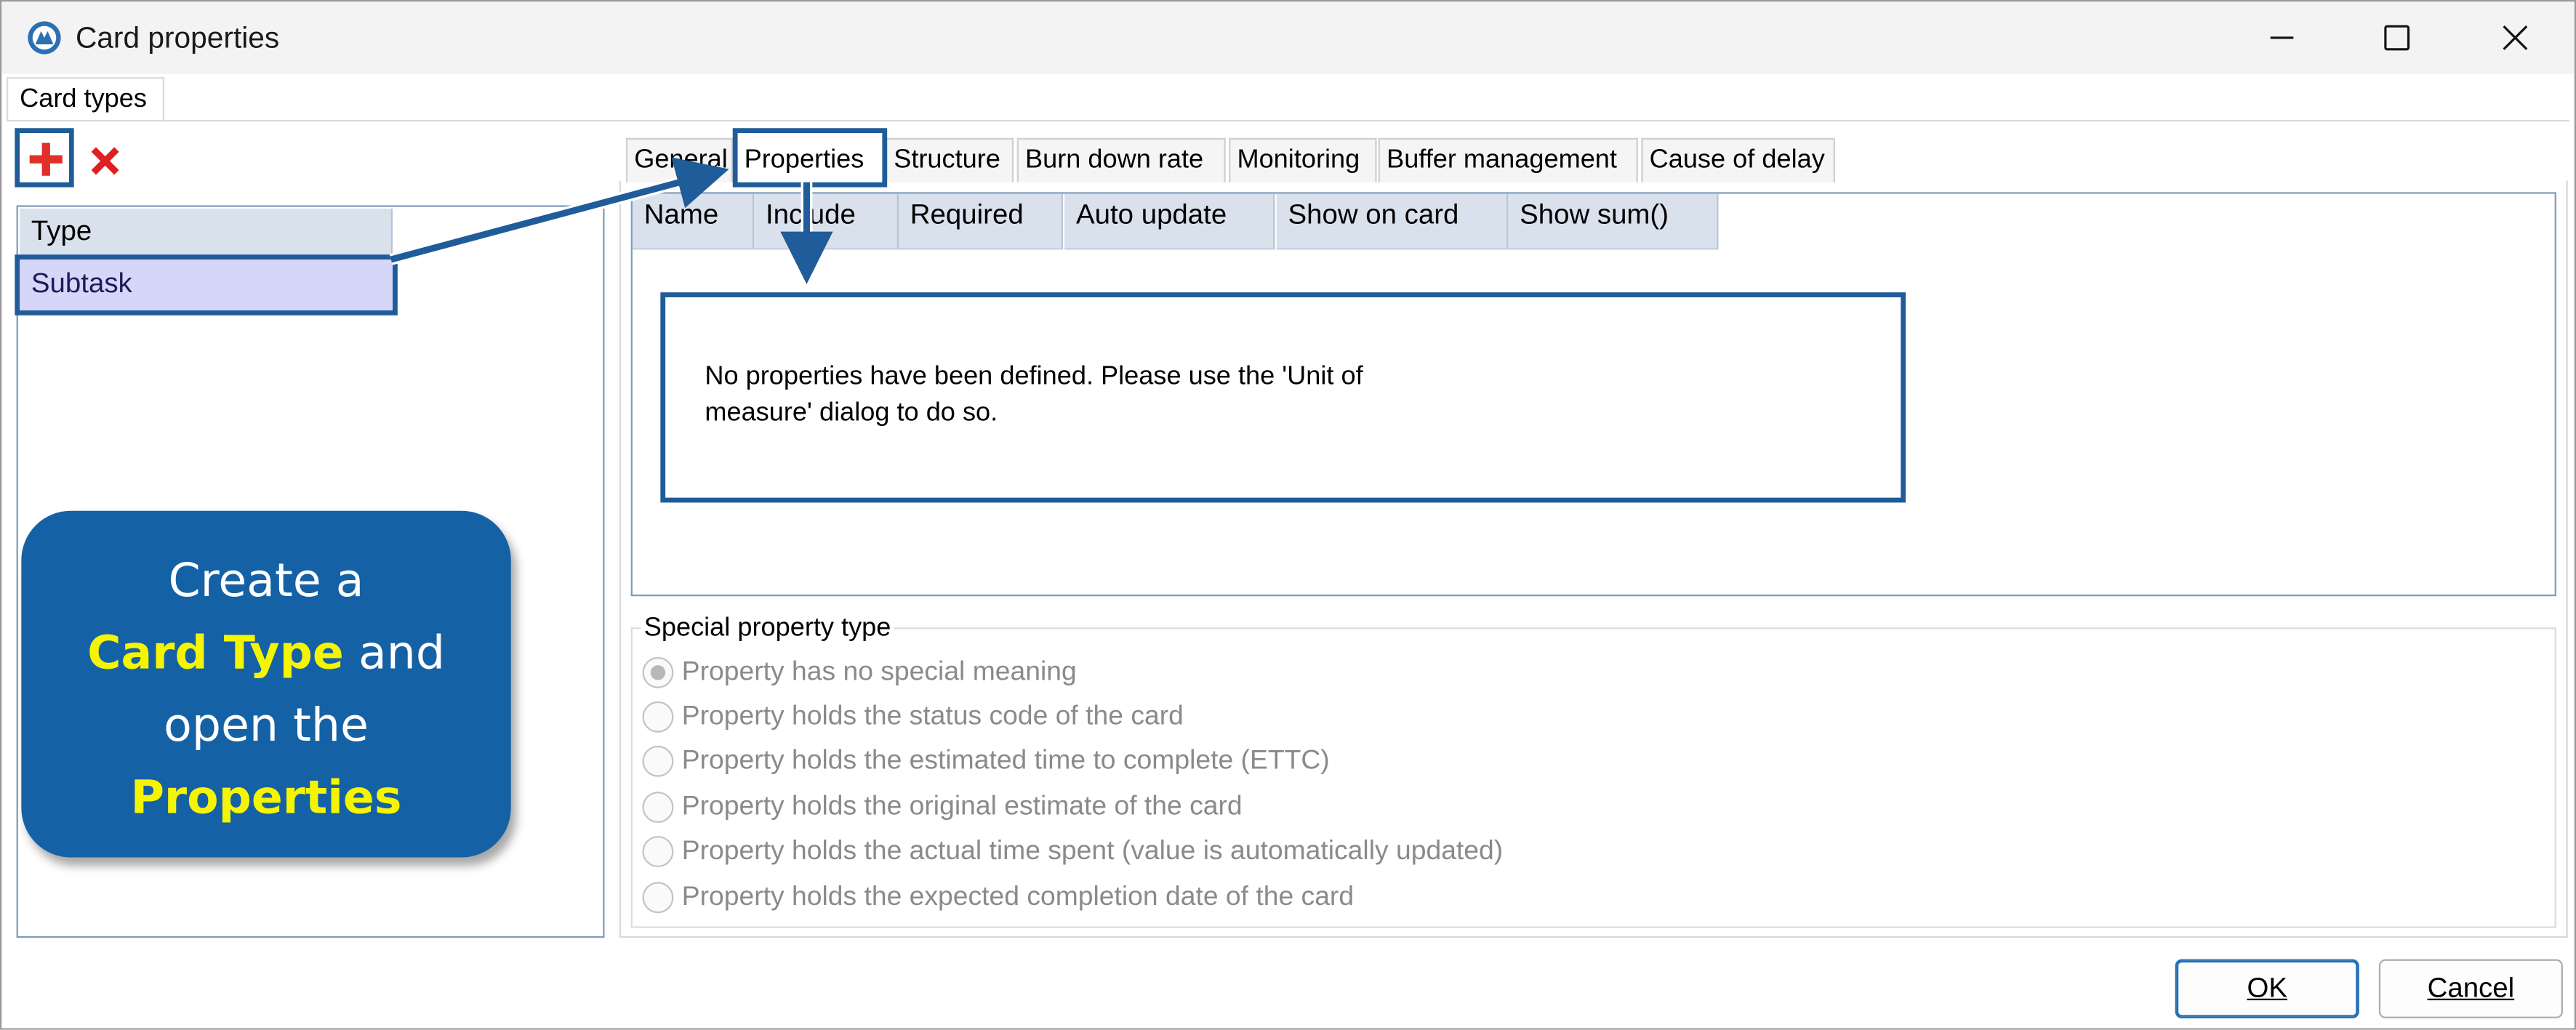 This screenshot has height=1030, width=2576. Describe the element at coordinates (2282, 37) in the screenshot. I see `minimize-icon` at that location.